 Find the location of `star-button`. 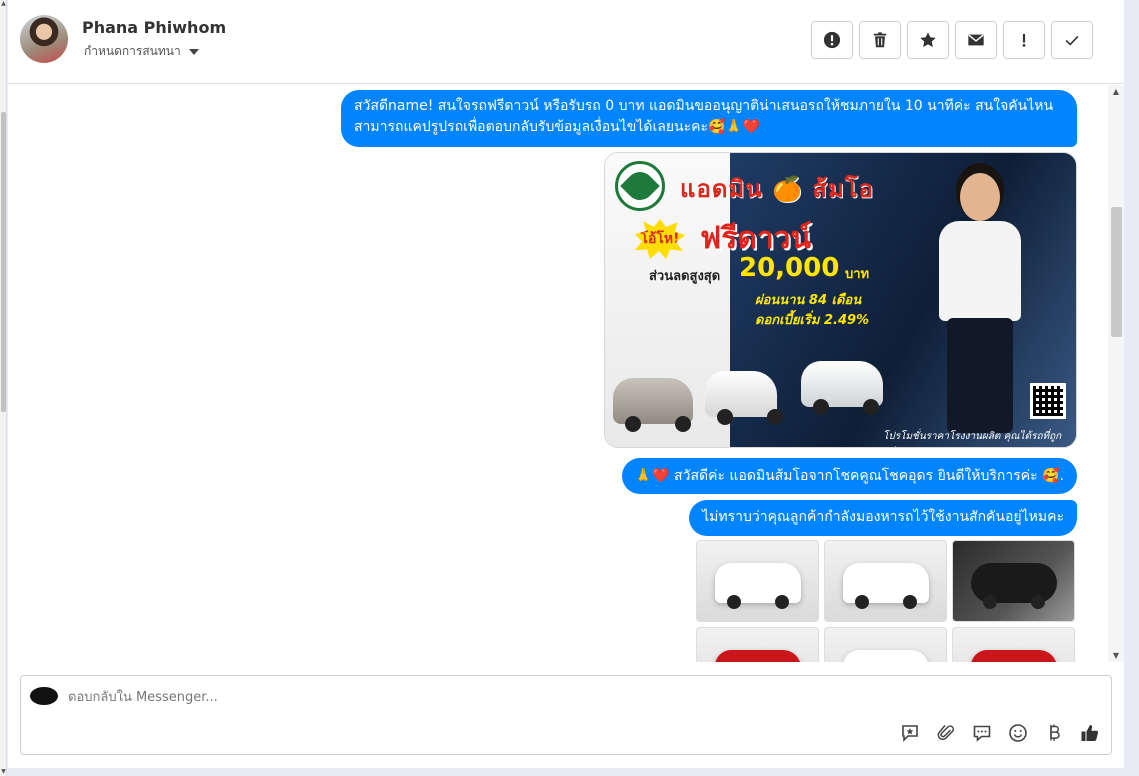

star-button is located at coordinates (928, 40).